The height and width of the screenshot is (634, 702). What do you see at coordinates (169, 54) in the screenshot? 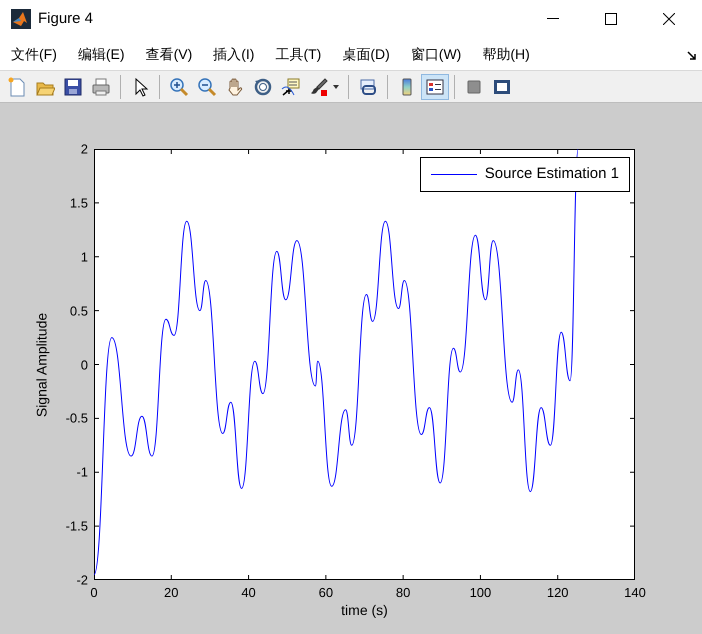
I see `menu-item: 查看(V)` at bounding box center [169, 54].